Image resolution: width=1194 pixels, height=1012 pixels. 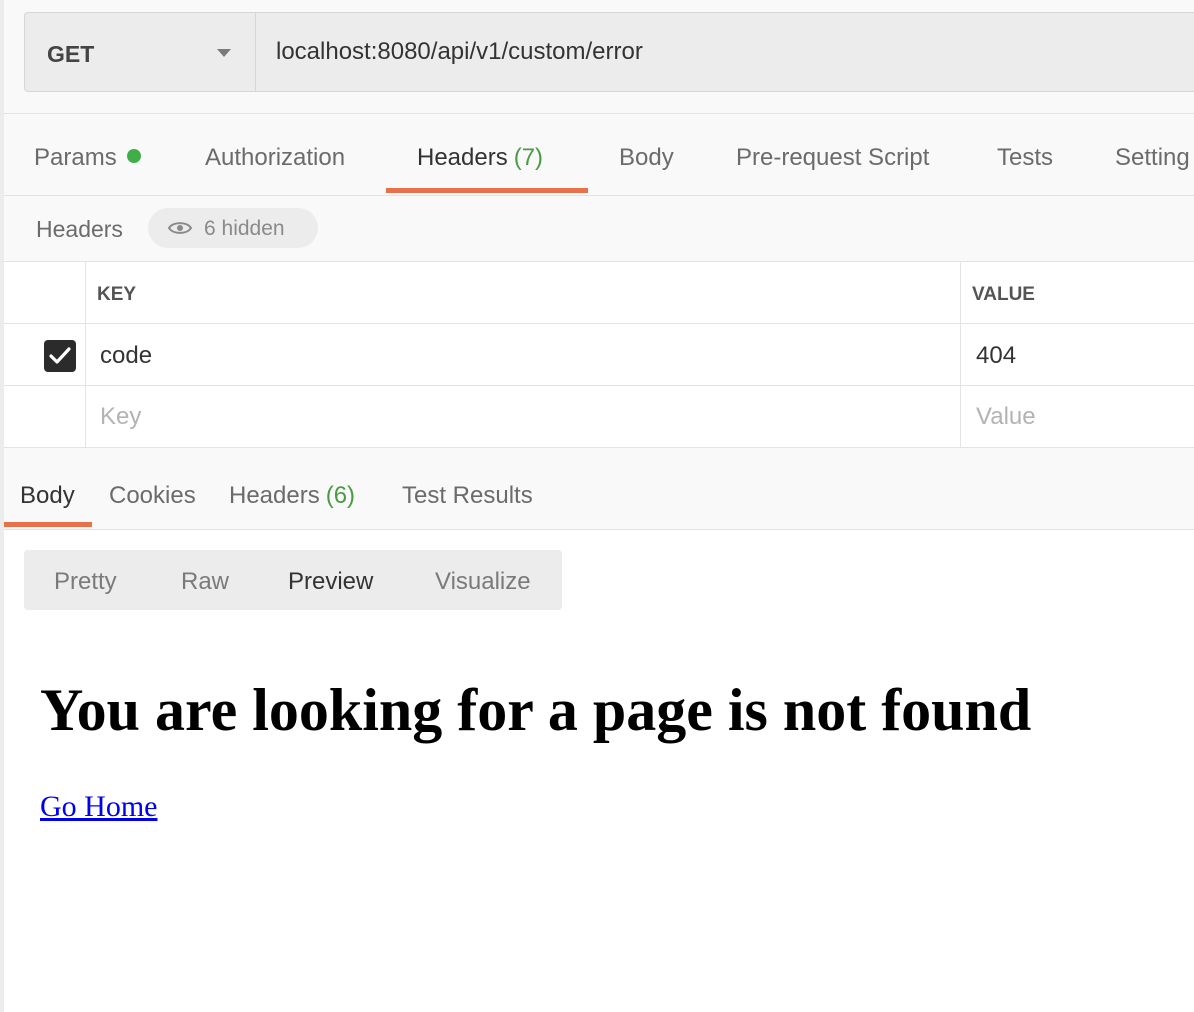 I want to click on preview-heading: You are looking for a page is not found, so click(x=536, y=710).